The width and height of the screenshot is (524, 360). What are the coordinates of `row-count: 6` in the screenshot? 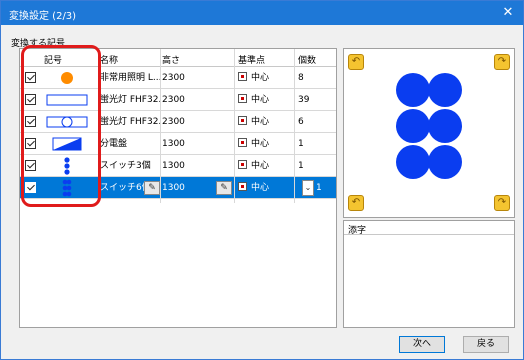 It's located at (301, 122).